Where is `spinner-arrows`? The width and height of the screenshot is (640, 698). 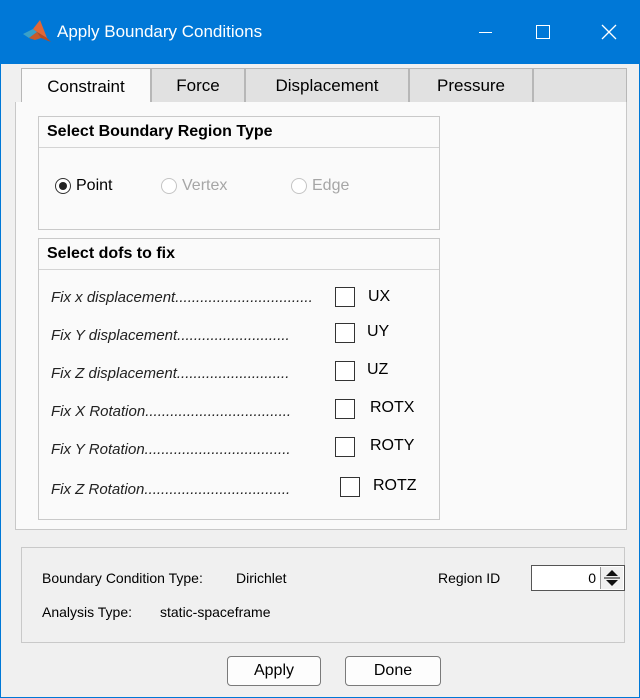
spinner-arrows is located at coordinates (611, 578).